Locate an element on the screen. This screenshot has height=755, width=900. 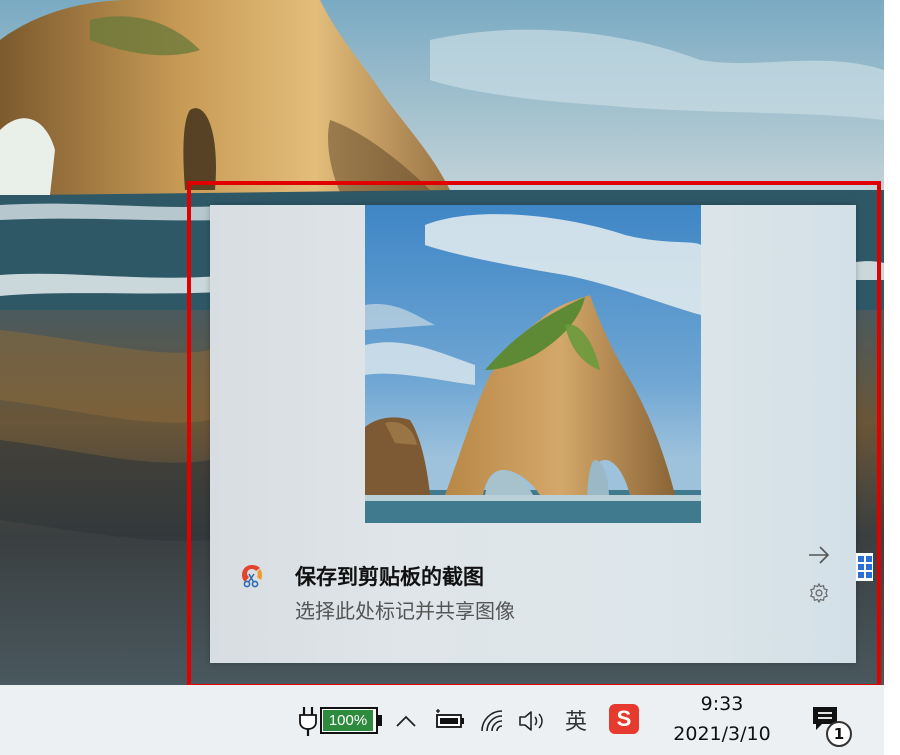
ime-label: 英 is located at coordinates (575, 722).